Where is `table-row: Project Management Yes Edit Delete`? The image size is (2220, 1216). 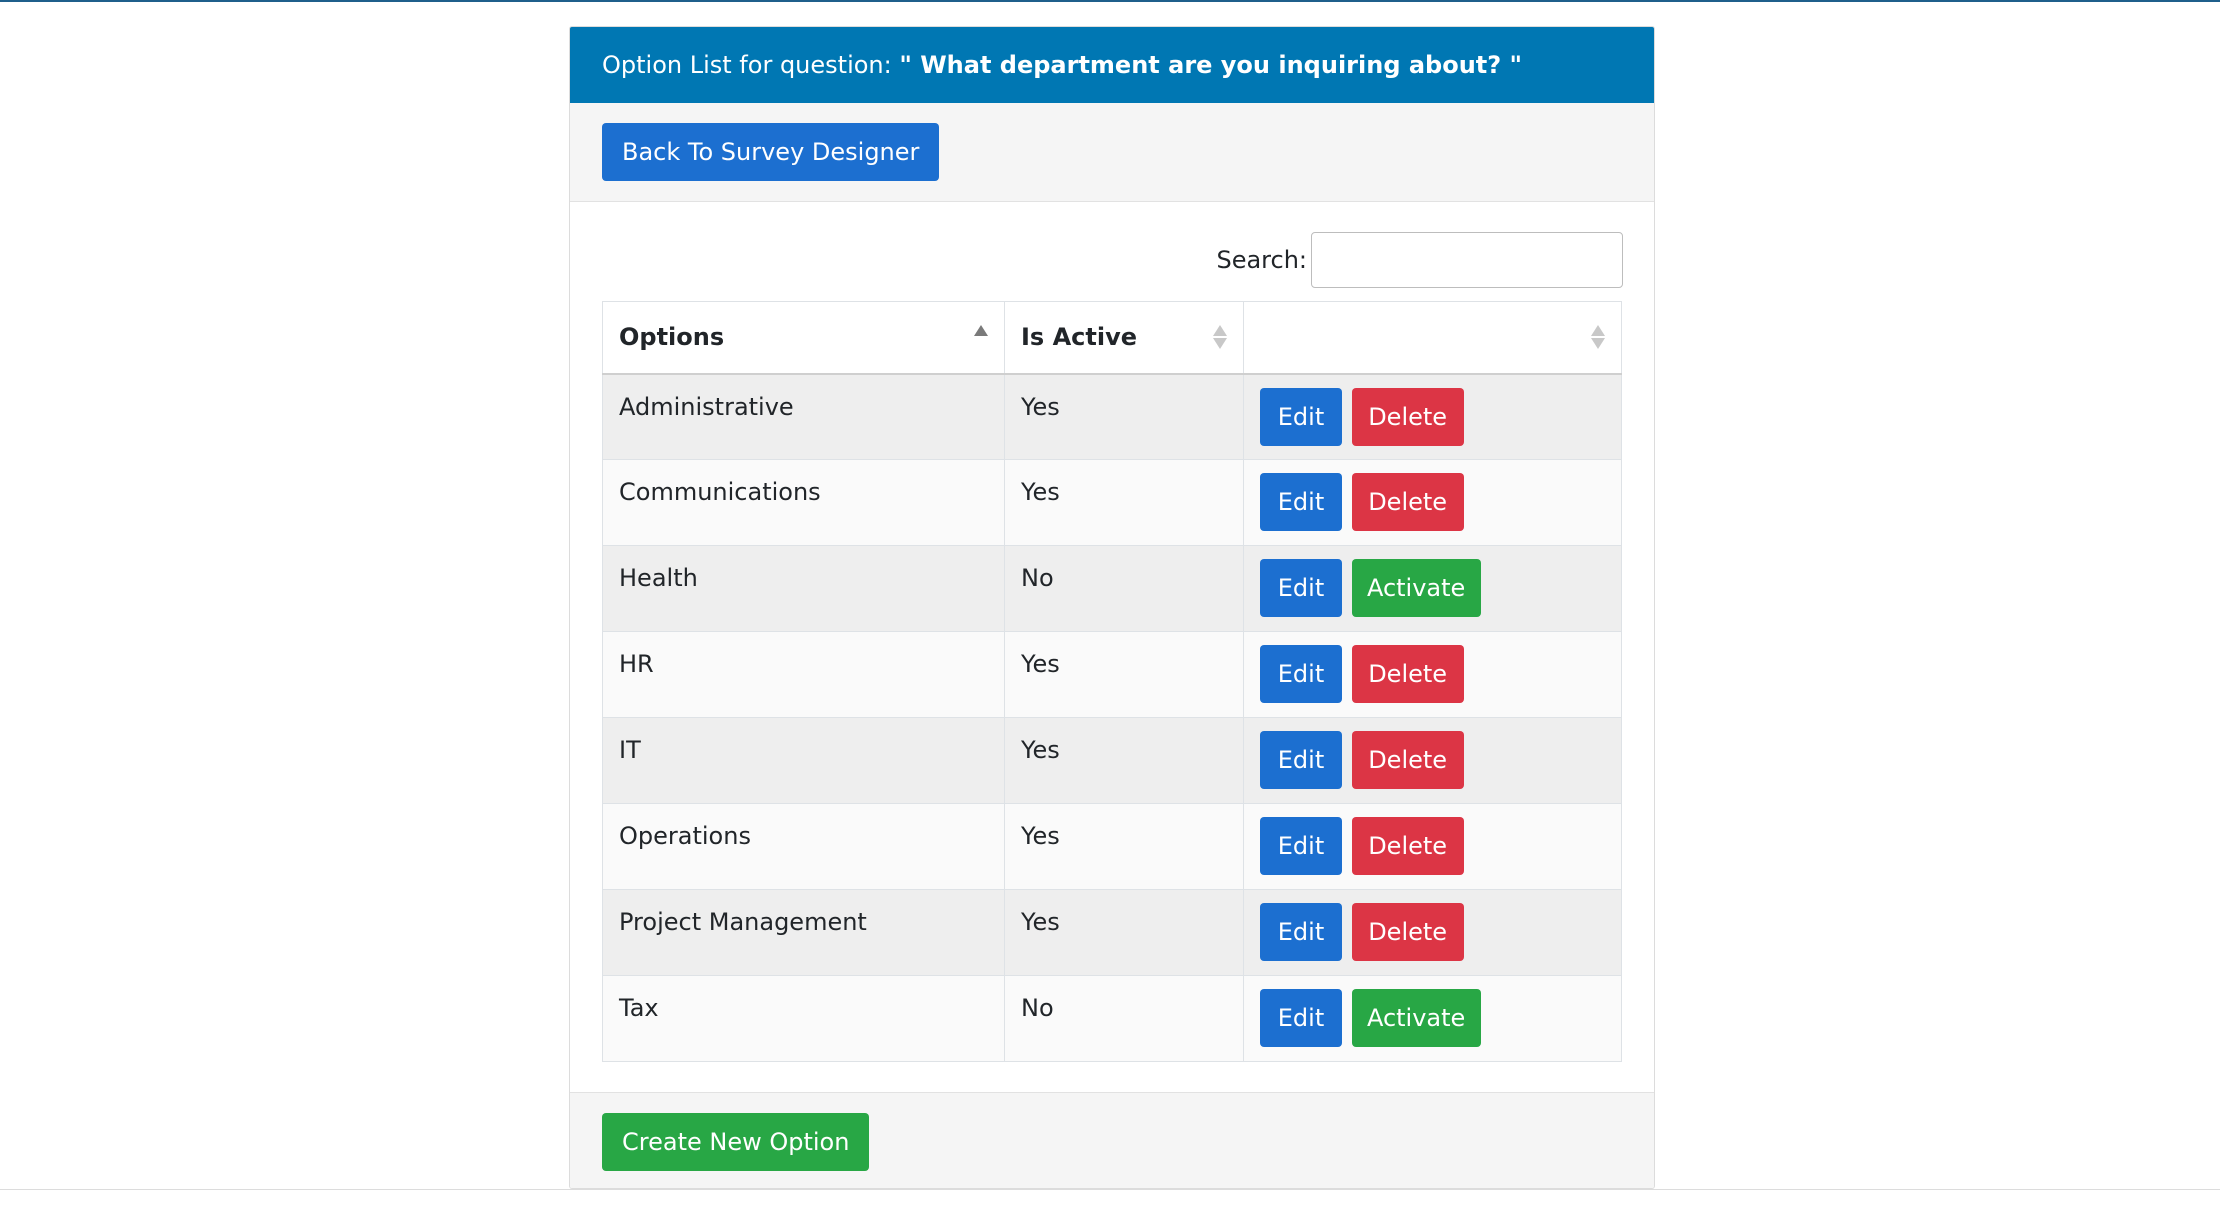 table-row: Project Management Yes Edit Delete is located at coordinates (1112, 932).